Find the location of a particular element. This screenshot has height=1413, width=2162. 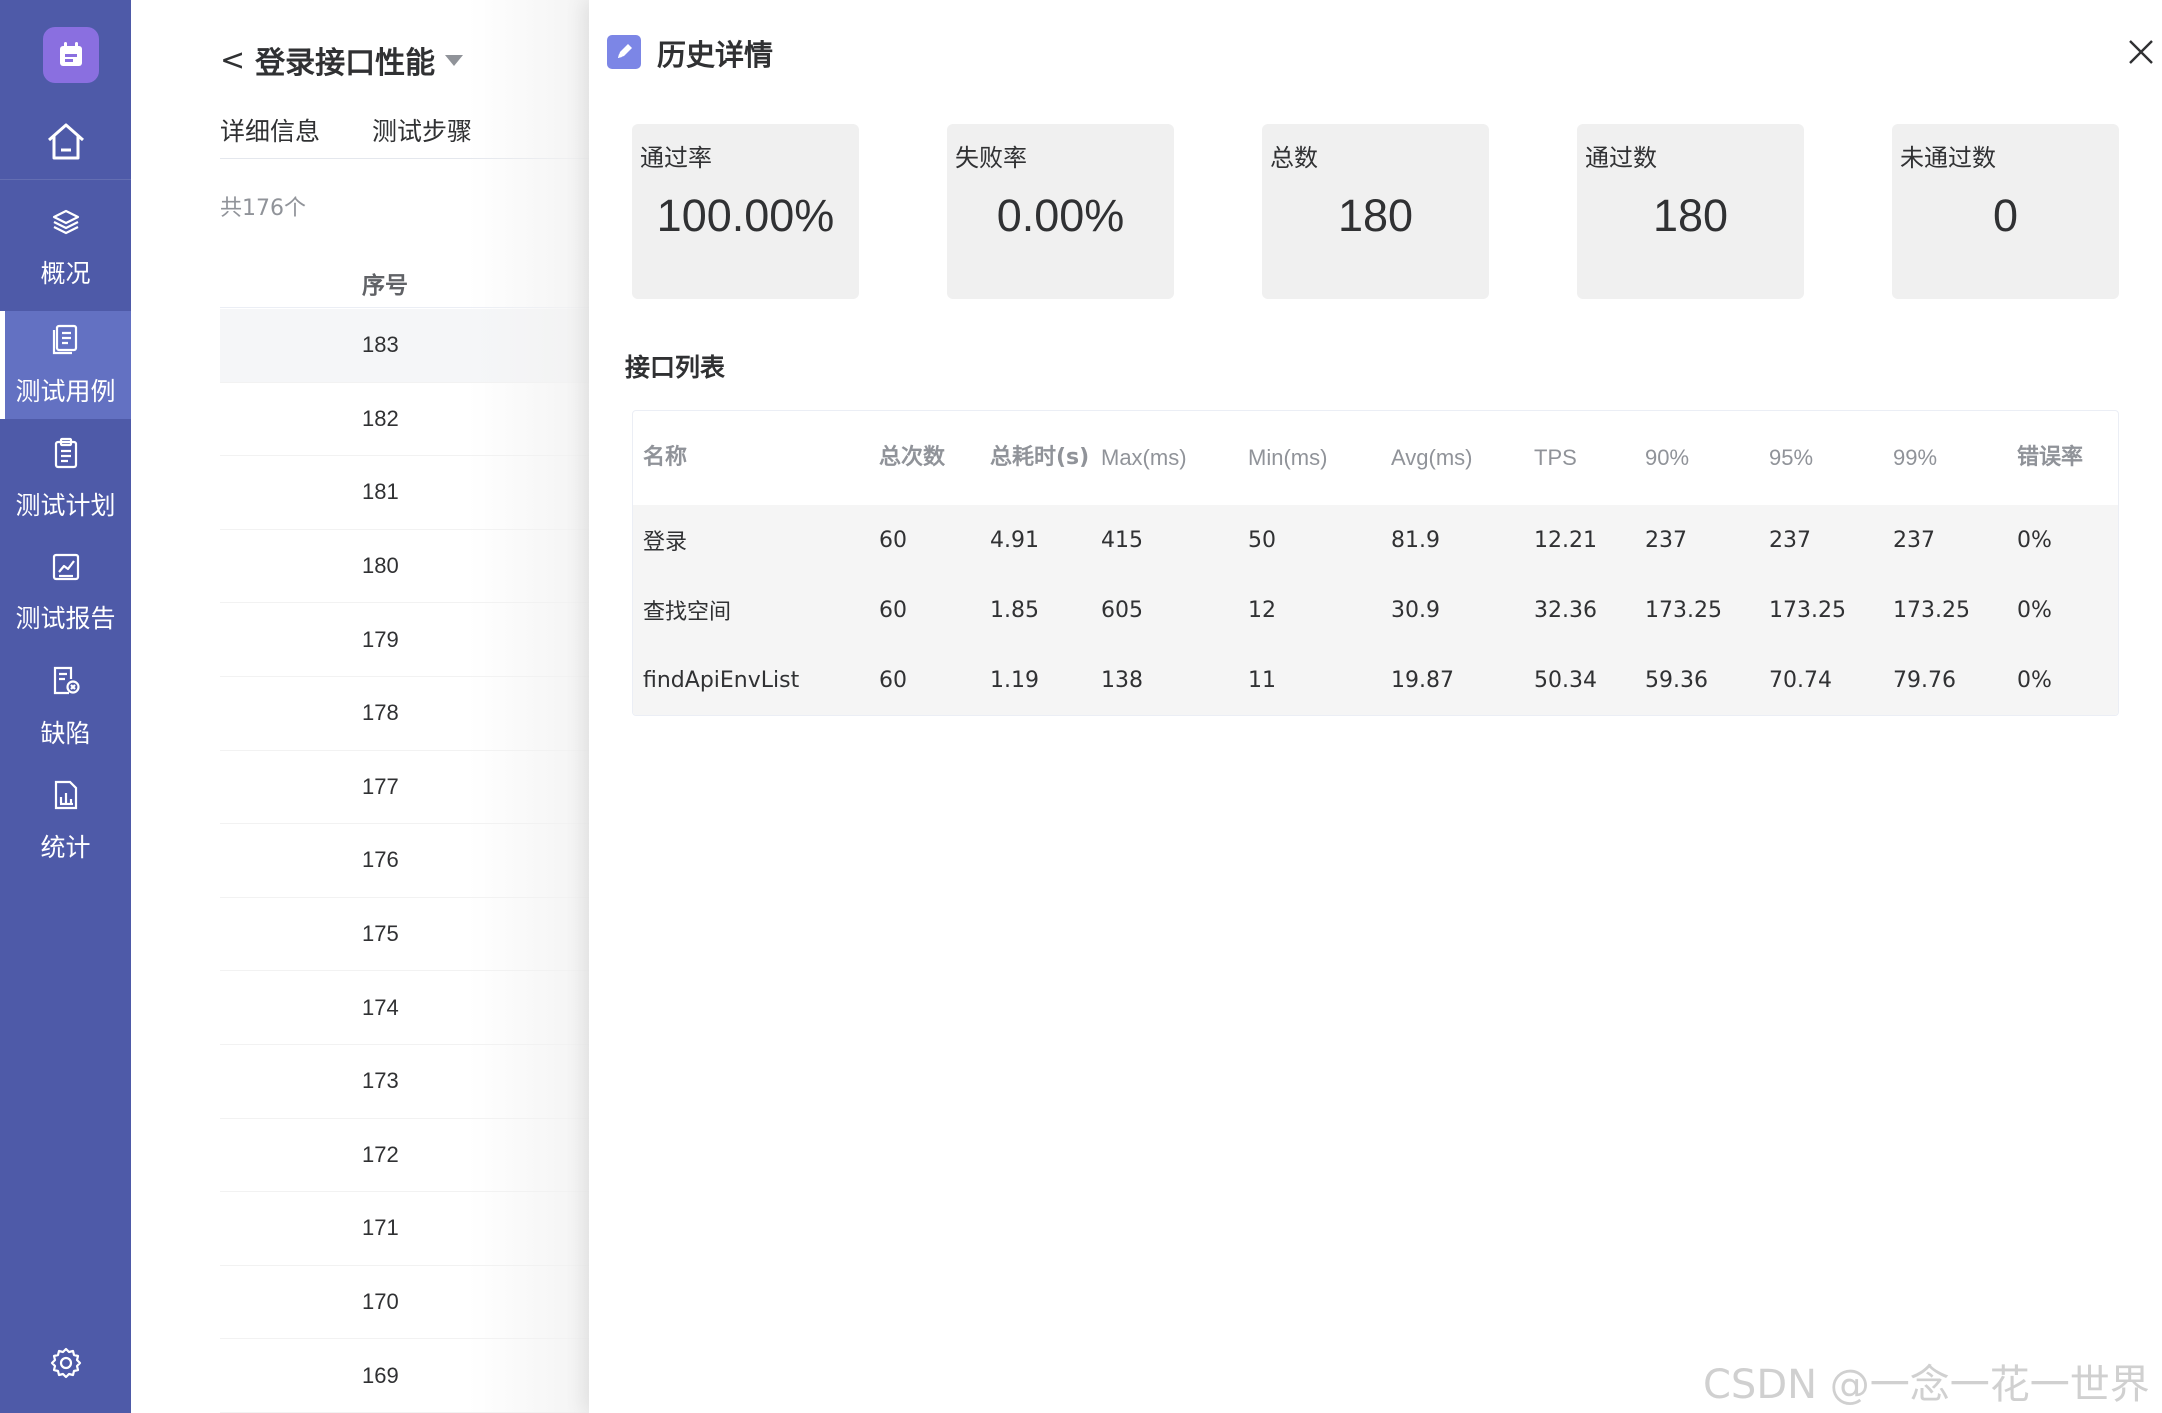

cell-count: 60 is located at coordinates (893, 610).